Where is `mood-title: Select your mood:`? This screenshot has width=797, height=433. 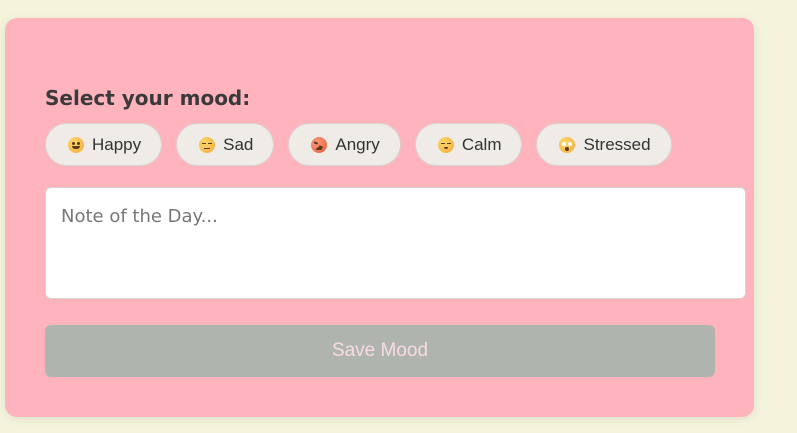
mood-title: Select your mood: is located at coordinates (148, 98).